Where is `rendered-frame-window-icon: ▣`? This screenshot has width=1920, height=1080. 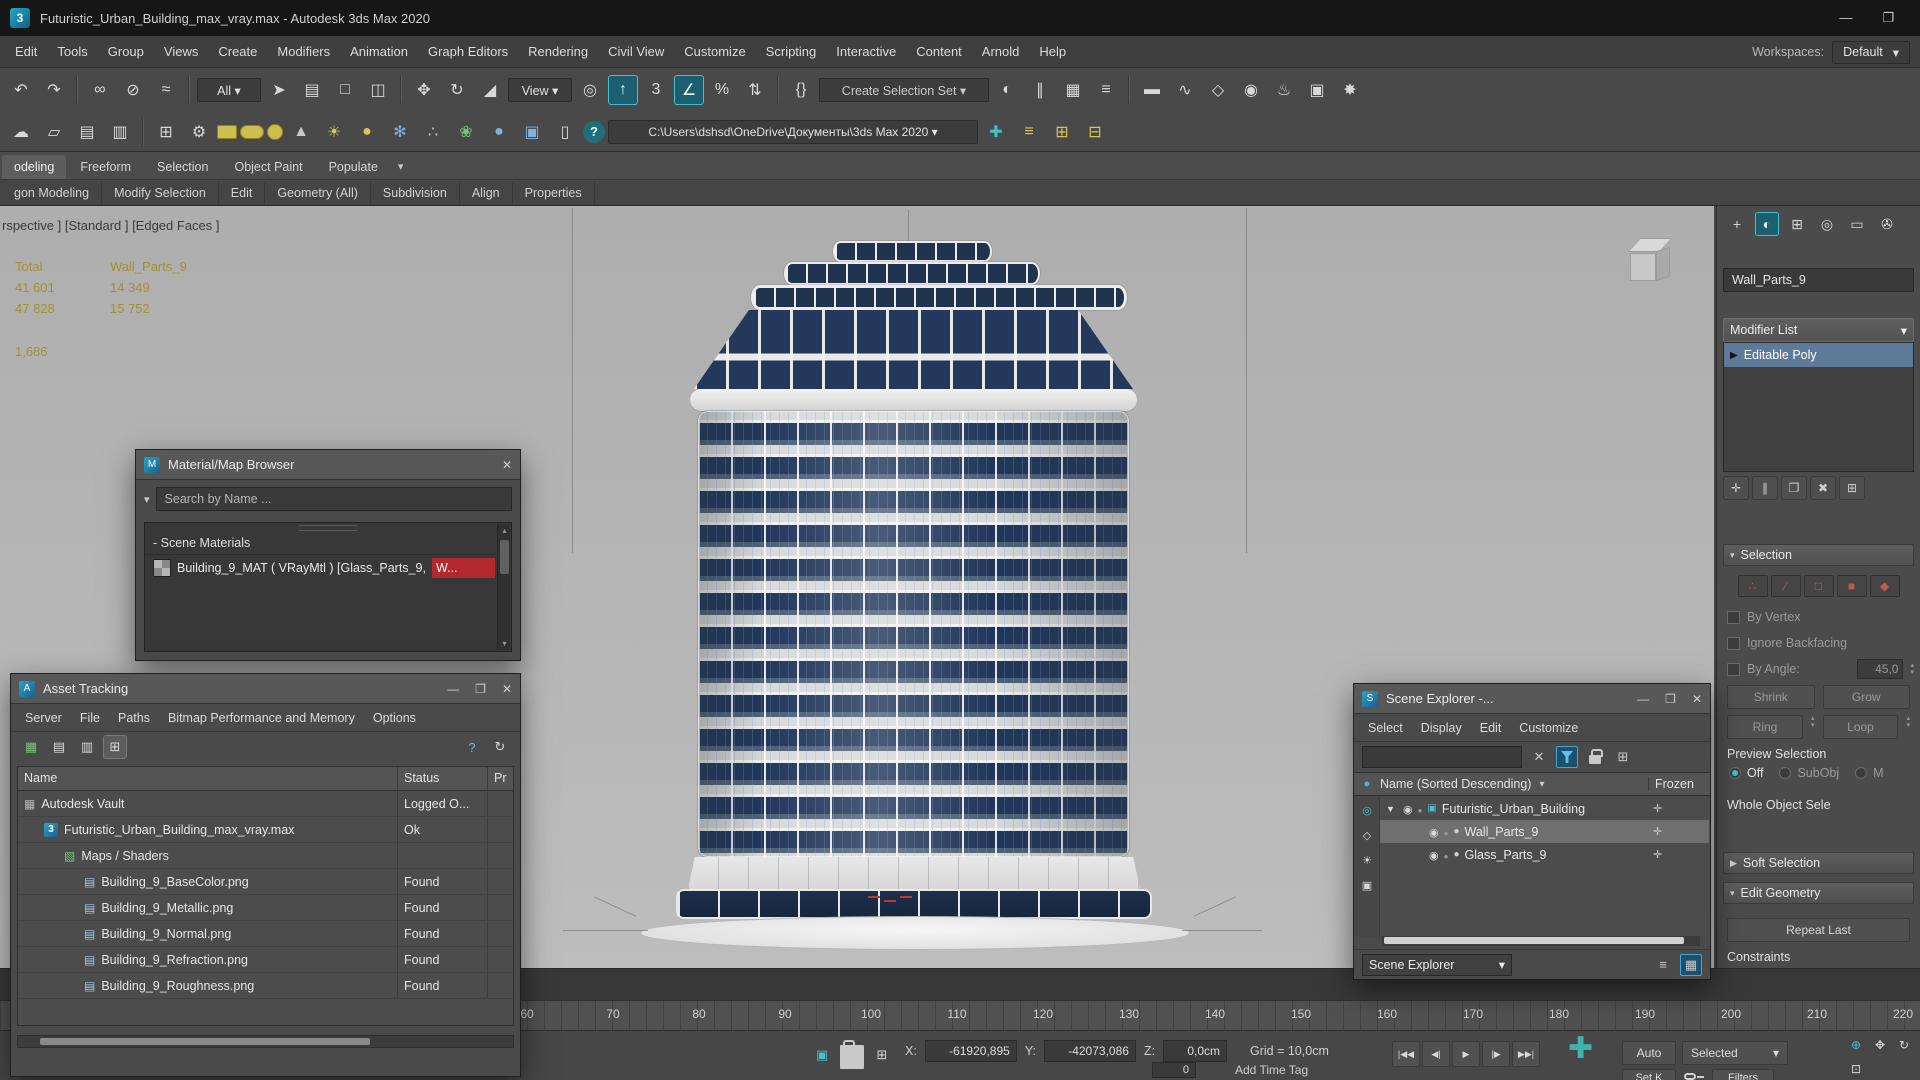 rendered-frame-window-icon: ▣ is located at coordinates (1317, 90).